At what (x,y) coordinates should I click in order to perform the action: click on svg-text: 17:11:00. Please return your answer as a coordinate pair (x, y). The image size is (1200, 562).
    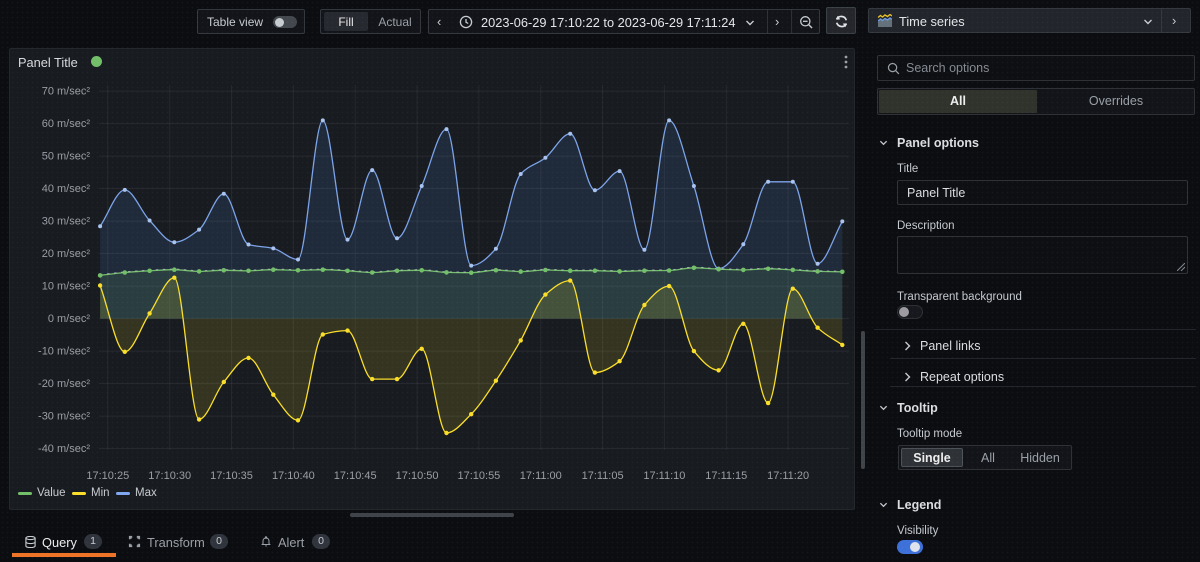
    Looking at the image, I should click on (541, 476).